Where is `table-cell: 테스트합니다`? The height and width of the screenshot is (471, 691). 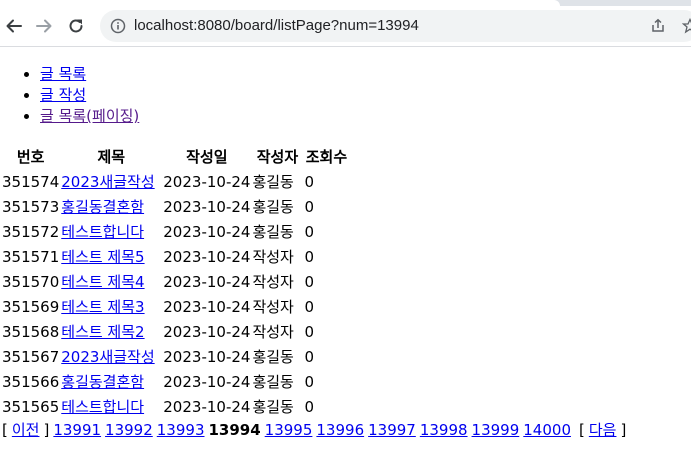 table-cell: 테스트합니다 is located at coordinates (110, 407).